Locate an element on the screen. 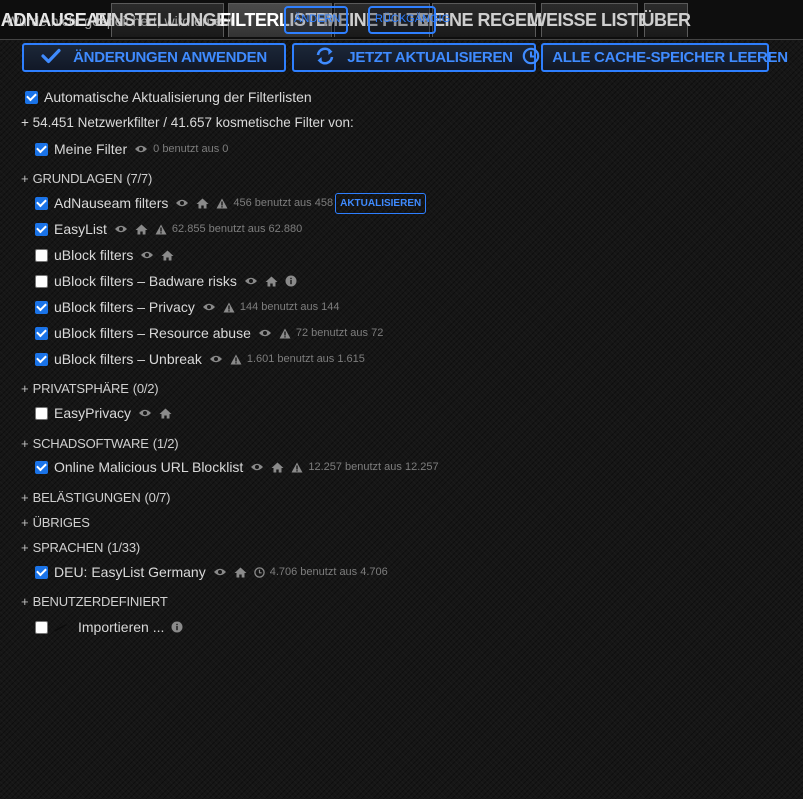 The width and height of the screenshot is (803, 799). ublock-unbreak-checkbox is located at coordinates (41, 359).